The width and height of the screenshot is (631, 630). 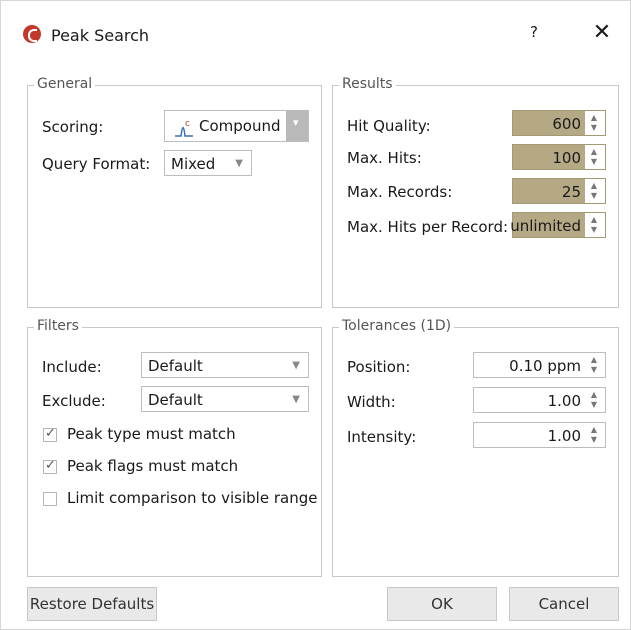 What do you see at coordinates (58, 326) in the screenshot?
I see `filters-group-title: Filters` at bounding box center [58, 326].